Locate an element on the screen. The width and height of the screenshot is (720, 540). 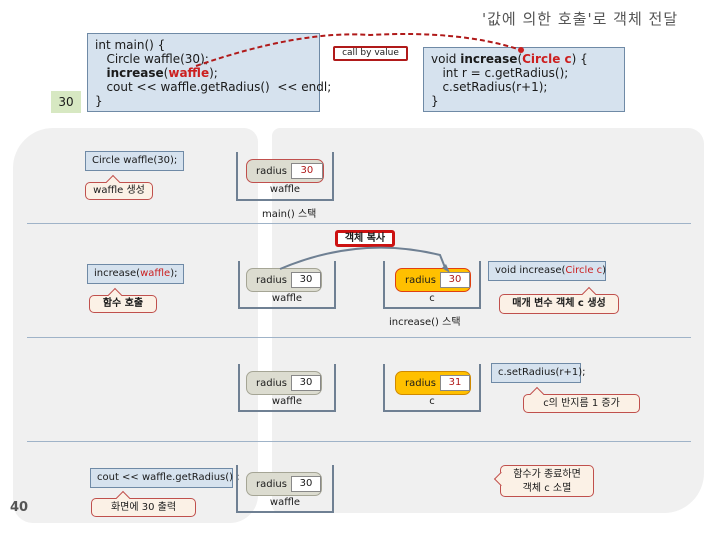
page-number: 40 is located at coordinates (19, 507).